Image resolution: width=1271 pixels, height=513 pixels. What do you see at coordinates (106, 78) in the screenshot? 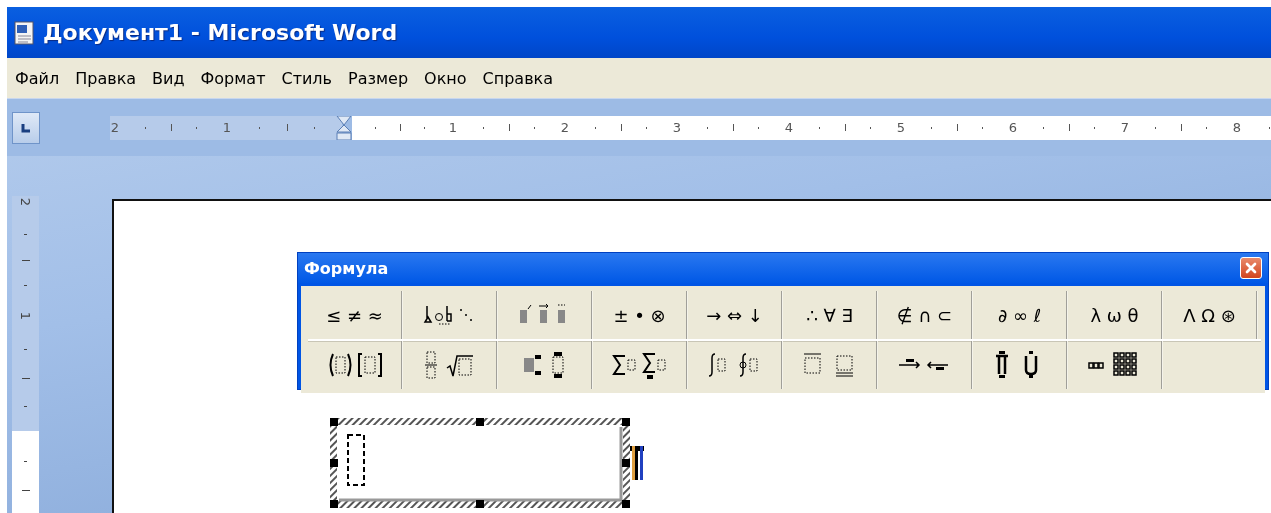
I see `menu-item: Правка` at bounding box center [106, 78].